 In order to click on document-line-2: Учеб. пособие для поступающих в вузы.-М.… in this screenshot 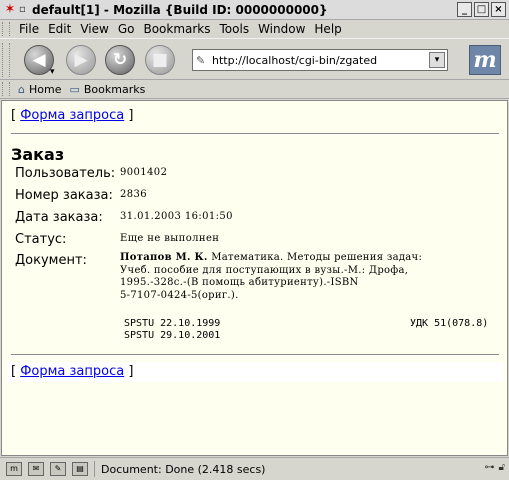, I will do `click(264, 270)`.